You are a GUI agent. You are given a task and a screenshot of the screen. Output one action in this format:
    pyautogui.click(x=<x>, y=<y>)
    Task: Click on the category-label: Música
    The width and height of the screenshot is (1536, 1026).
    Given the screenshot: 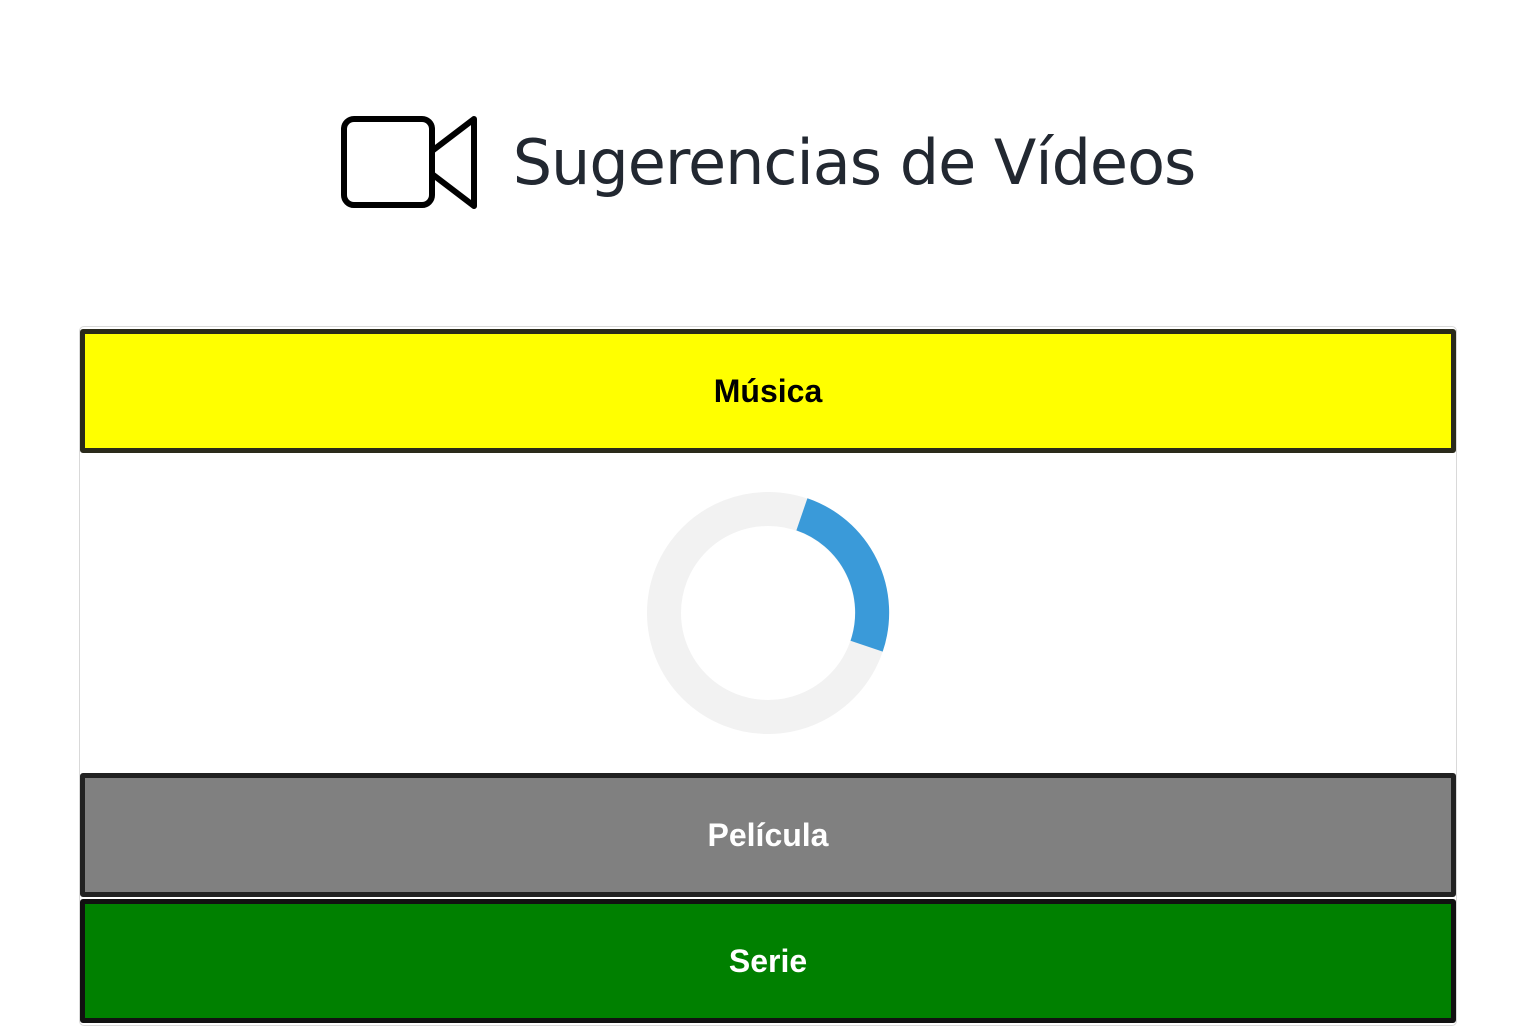 What is the action you would take?
    pyautogui.click(x=768, y=390)
    